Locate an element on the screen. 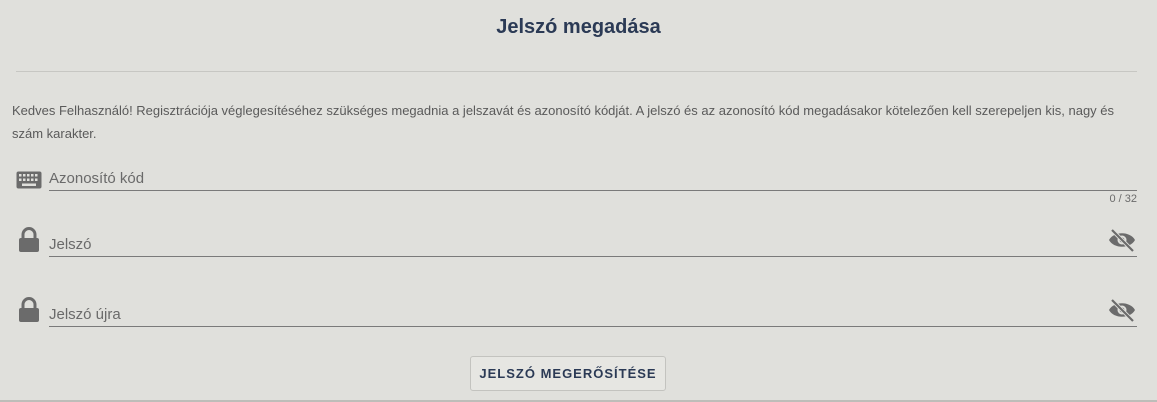  code-underline is located at coordinates (593, 190).